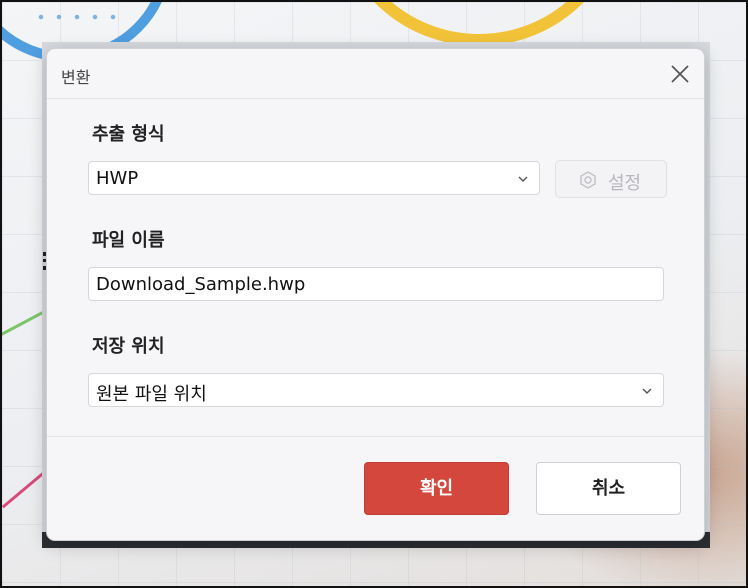  I want to click on close-button, so click(680, 74).